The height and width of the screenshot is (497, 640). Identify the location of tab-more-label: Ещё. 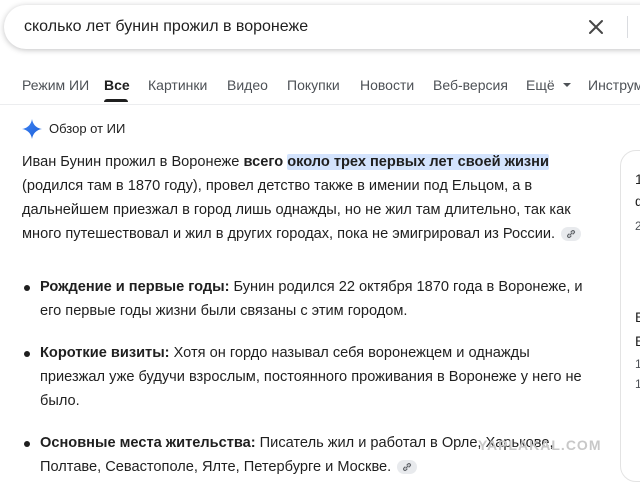
(540, 85).